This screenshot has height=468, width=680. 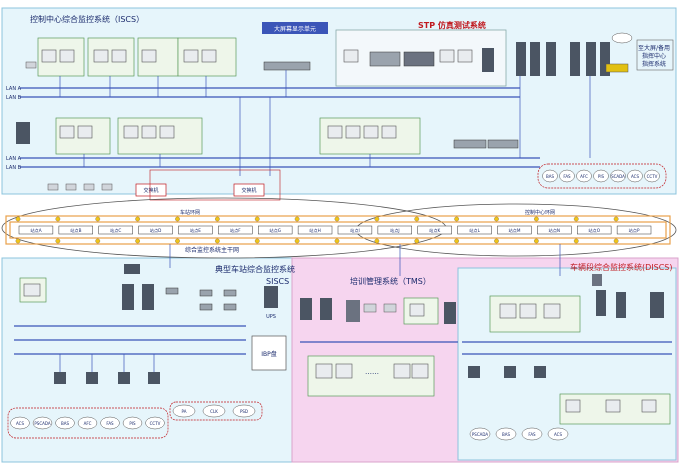 I want to click on backbone-station-label: 站点J, so click(x=395, y=230).